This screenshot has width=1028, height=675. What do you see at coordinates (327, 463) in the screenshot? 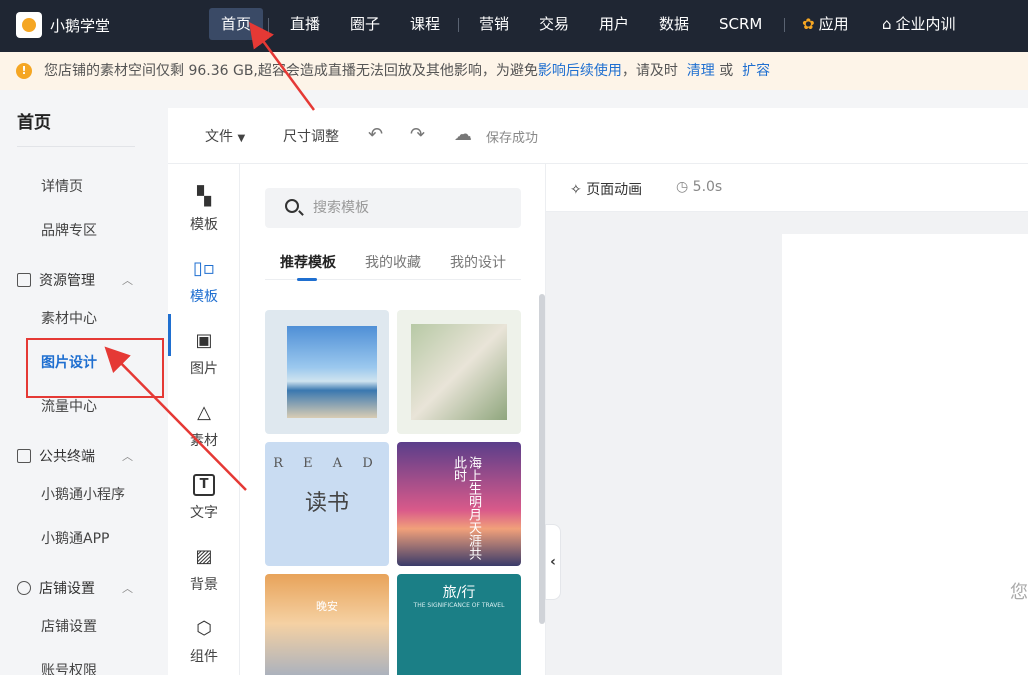
I see `template-title: R E A D` at bounding box center [327, 463].